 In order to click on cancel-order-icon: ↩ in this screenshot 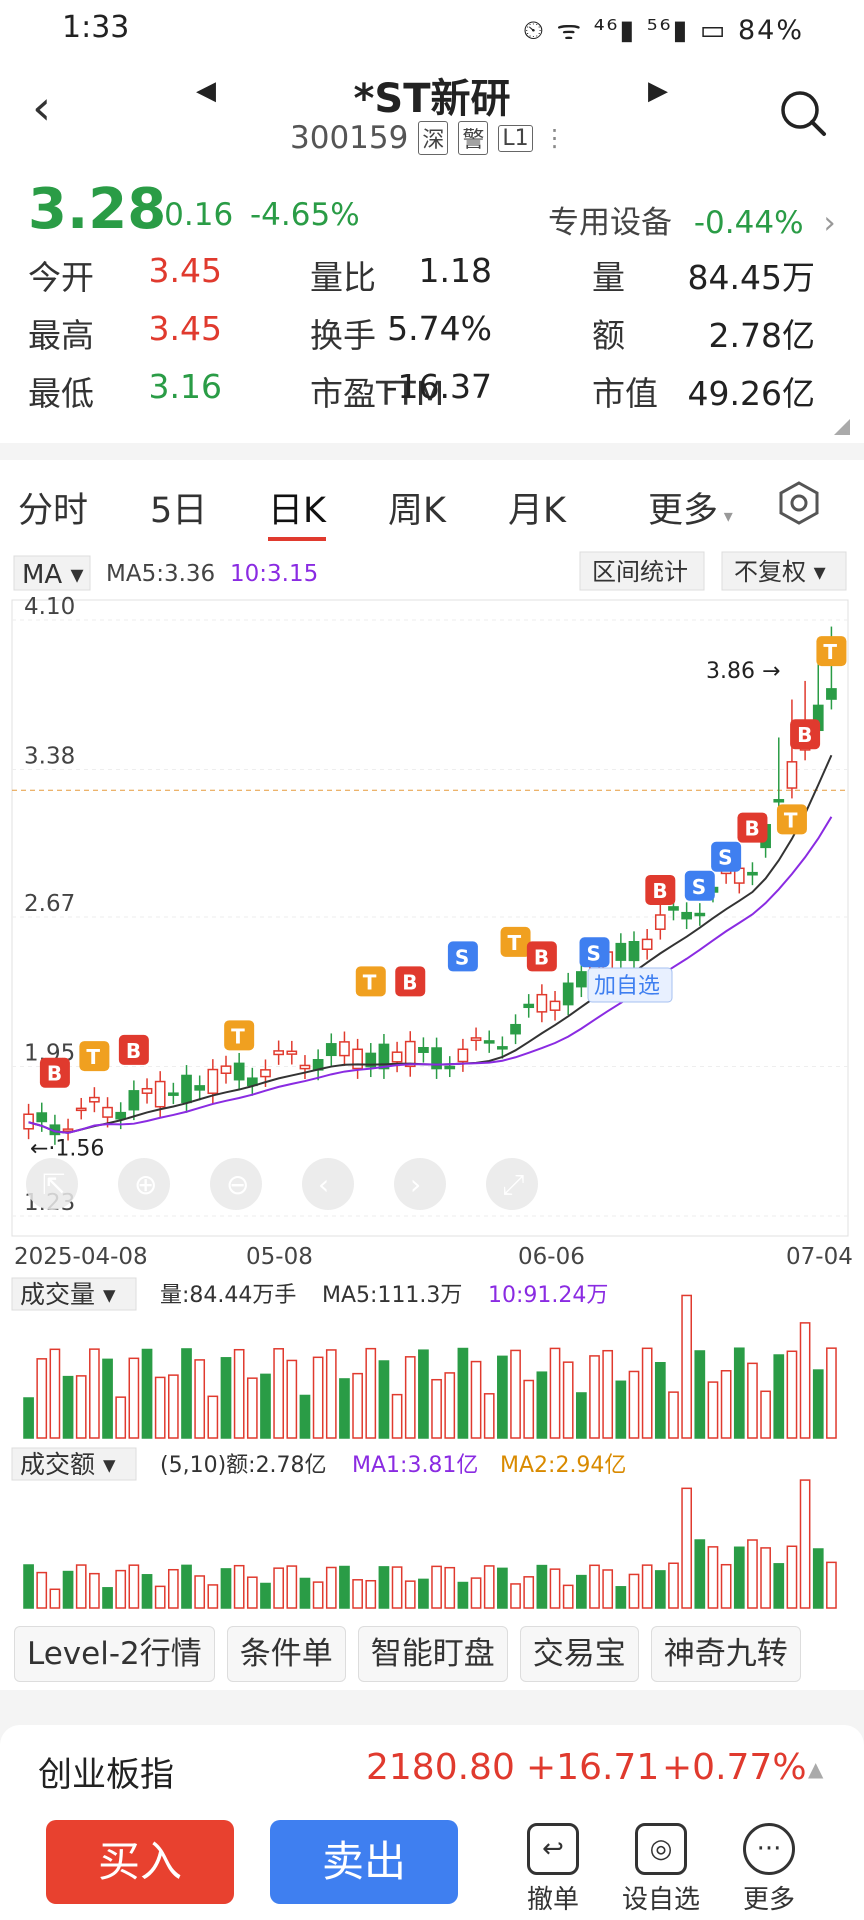, I will do `click(553, 1849)`.